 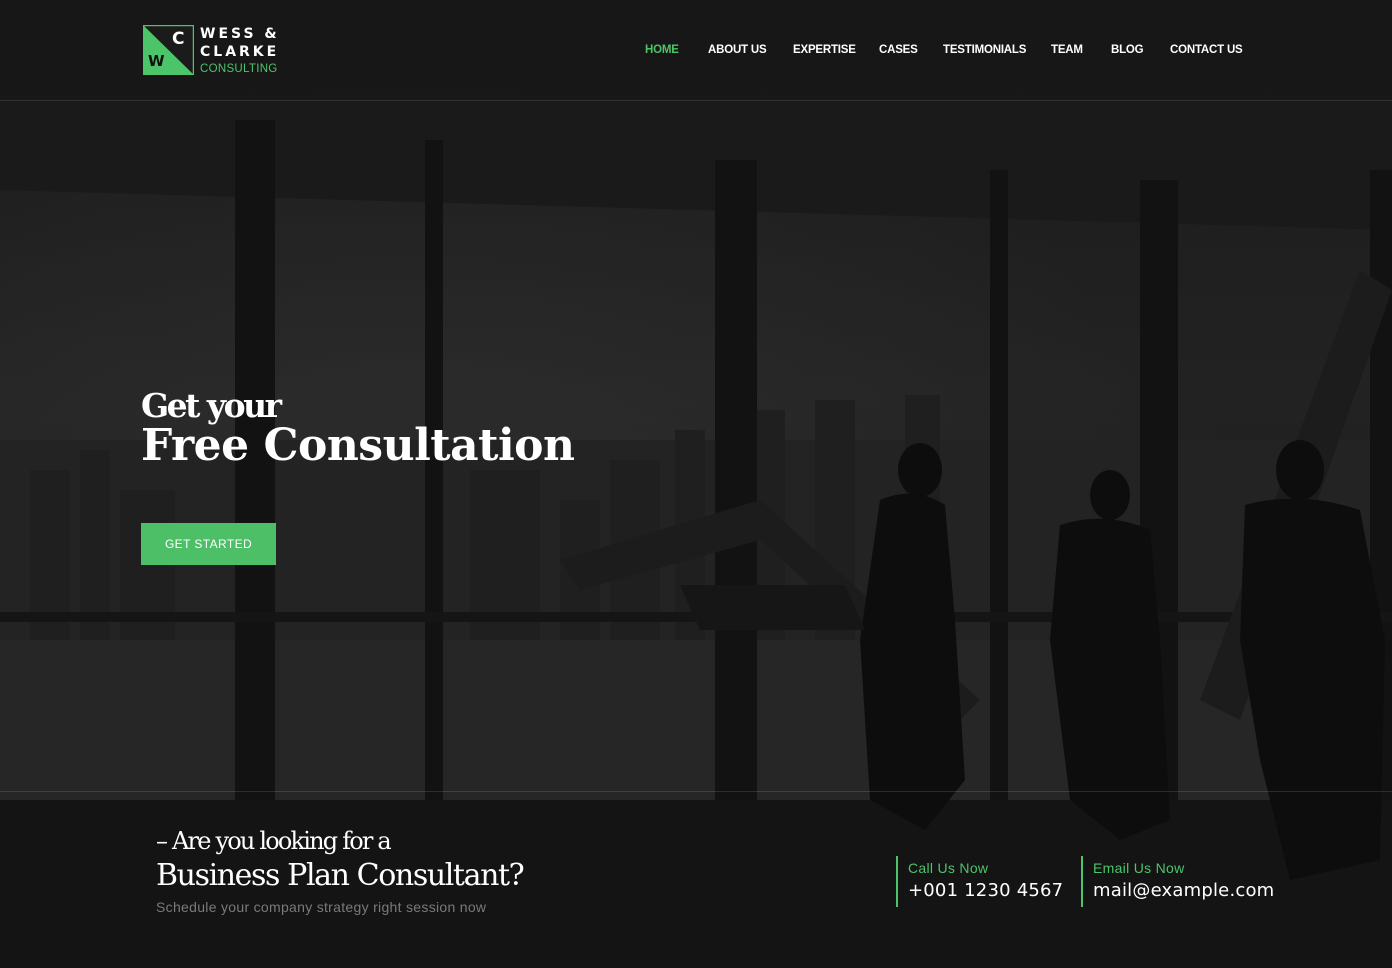 I want to click on logo-letter-w: W, so click(x=156, y=61).